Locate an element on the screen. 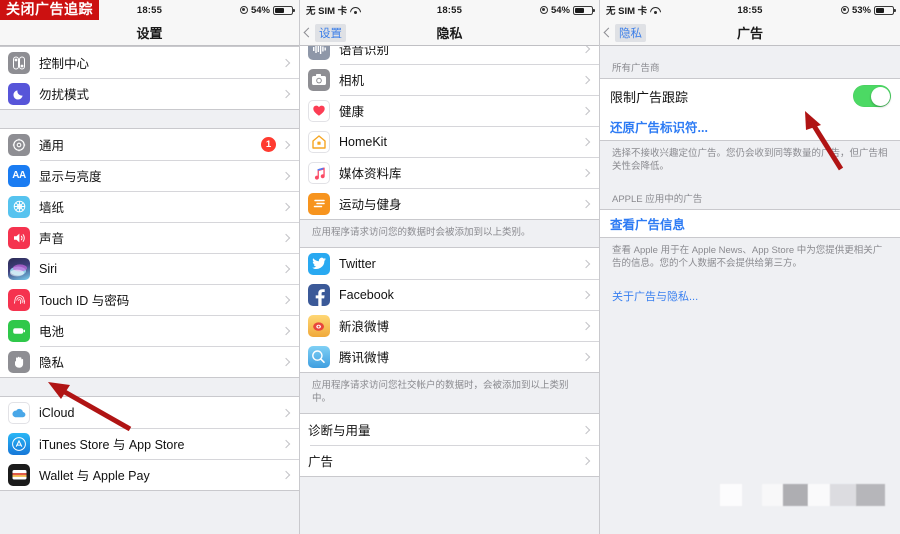 The height and width of the screenshot is (534, 900). section-header-apple-ads: APPLE 应用中的广告 is located at coordinates (750, 195).